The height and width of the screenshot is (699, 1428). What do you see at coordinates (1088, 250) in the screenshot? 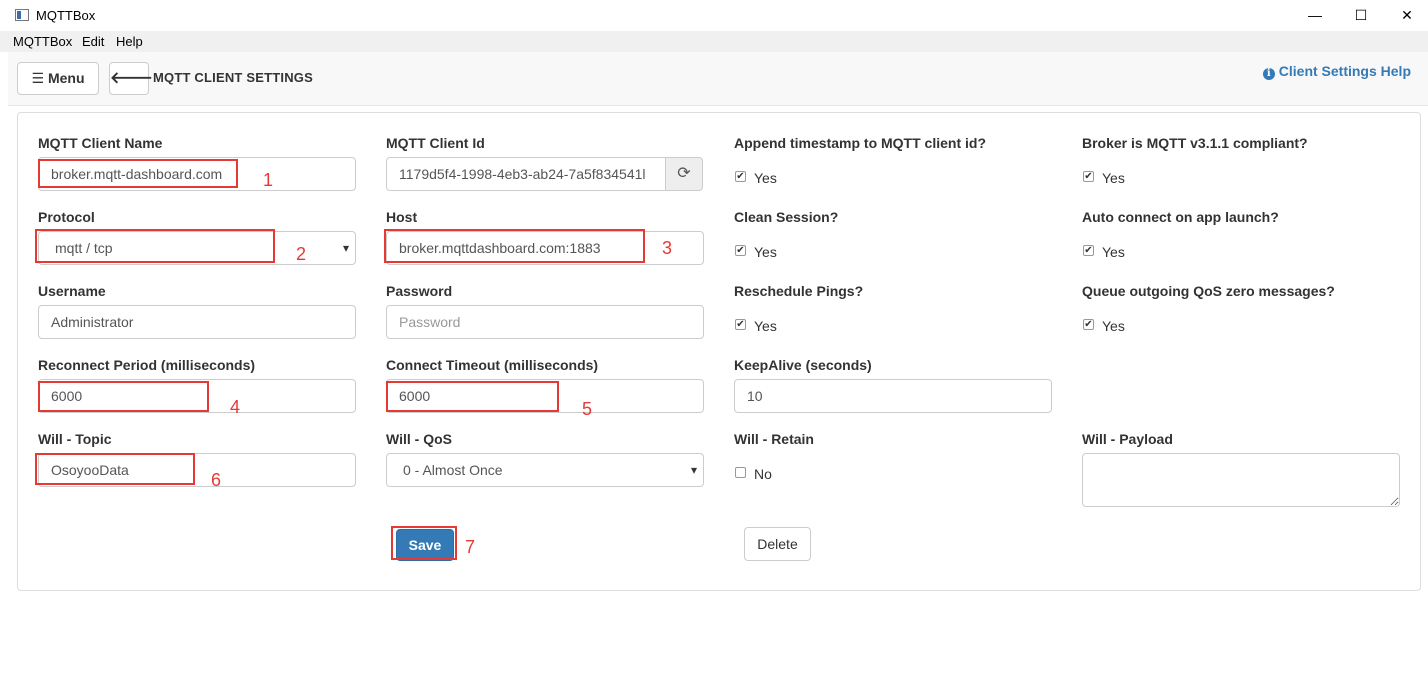
I see `auto-connect-checkbox: ✔` at bounding box center [1088, 250].